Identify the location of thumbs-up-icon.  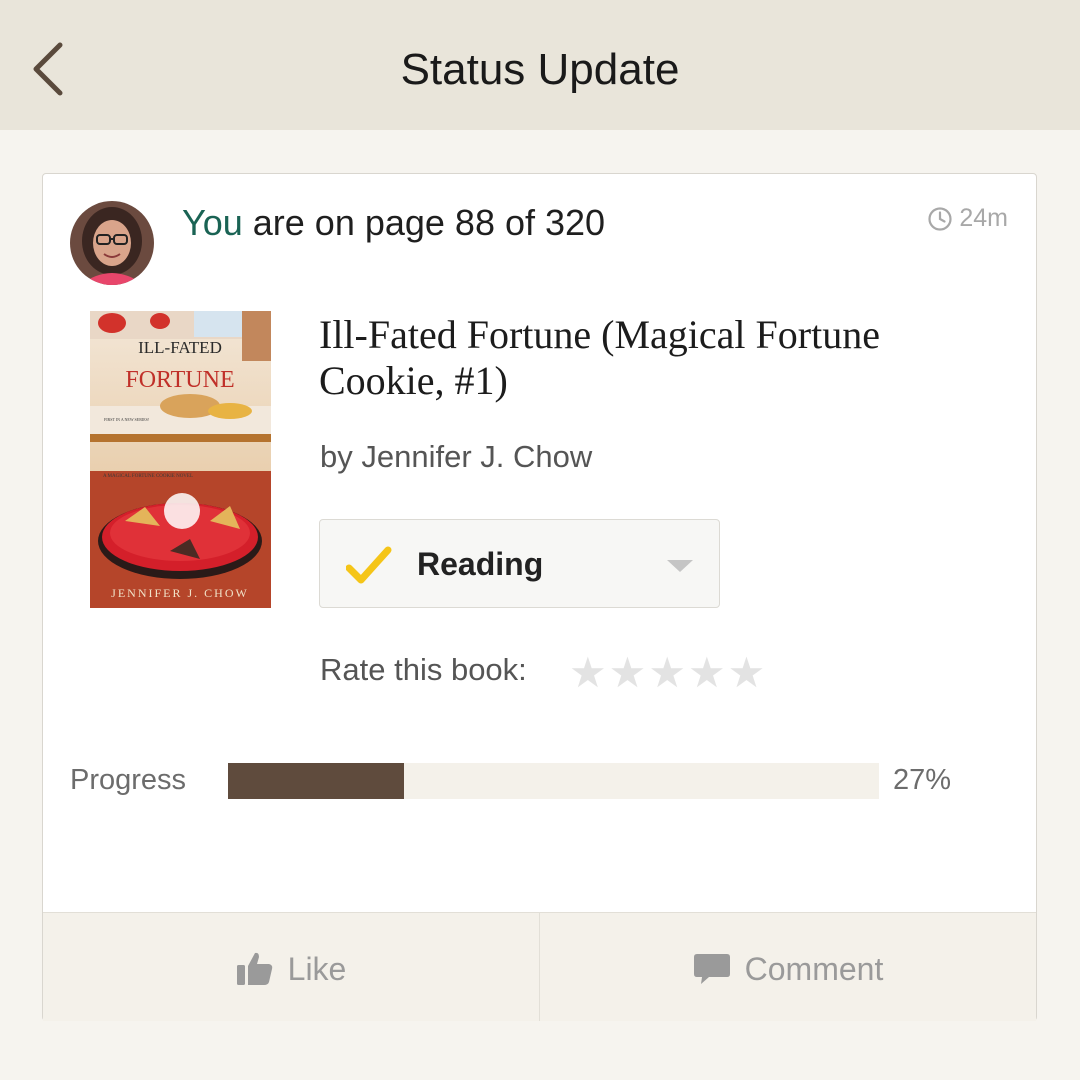
(254, 968).